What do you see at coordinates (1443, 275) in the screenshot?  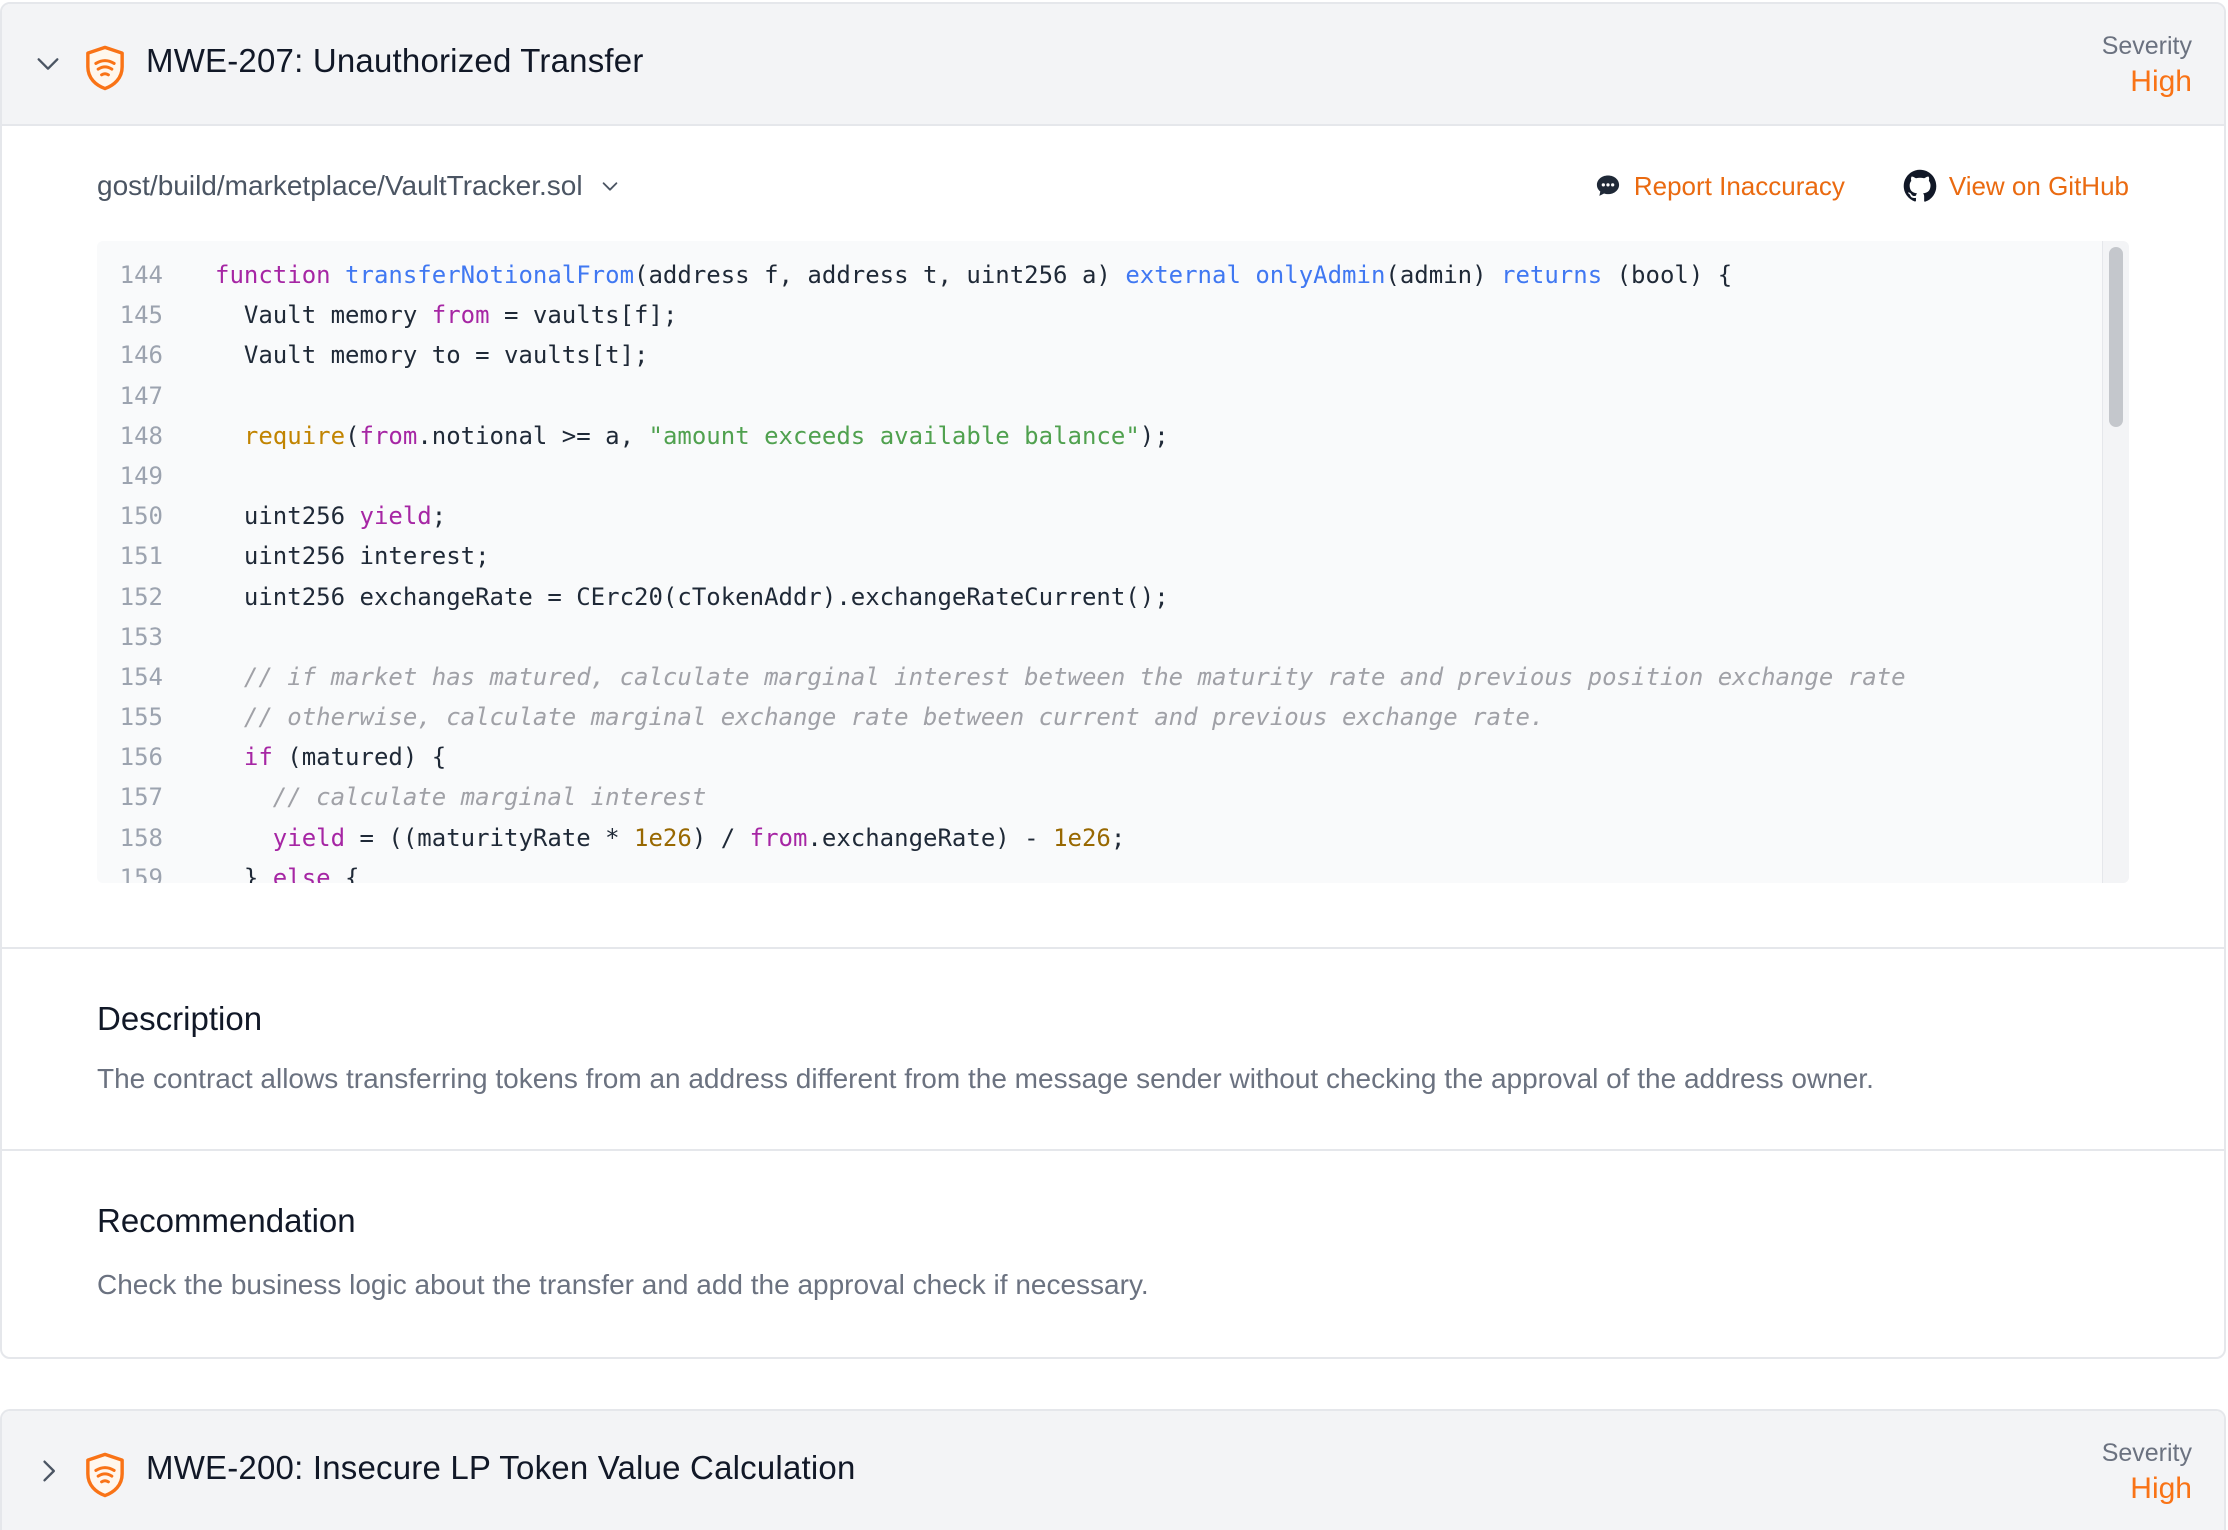 I see `code-token: (admin)` at bounding box center [1443, 275].